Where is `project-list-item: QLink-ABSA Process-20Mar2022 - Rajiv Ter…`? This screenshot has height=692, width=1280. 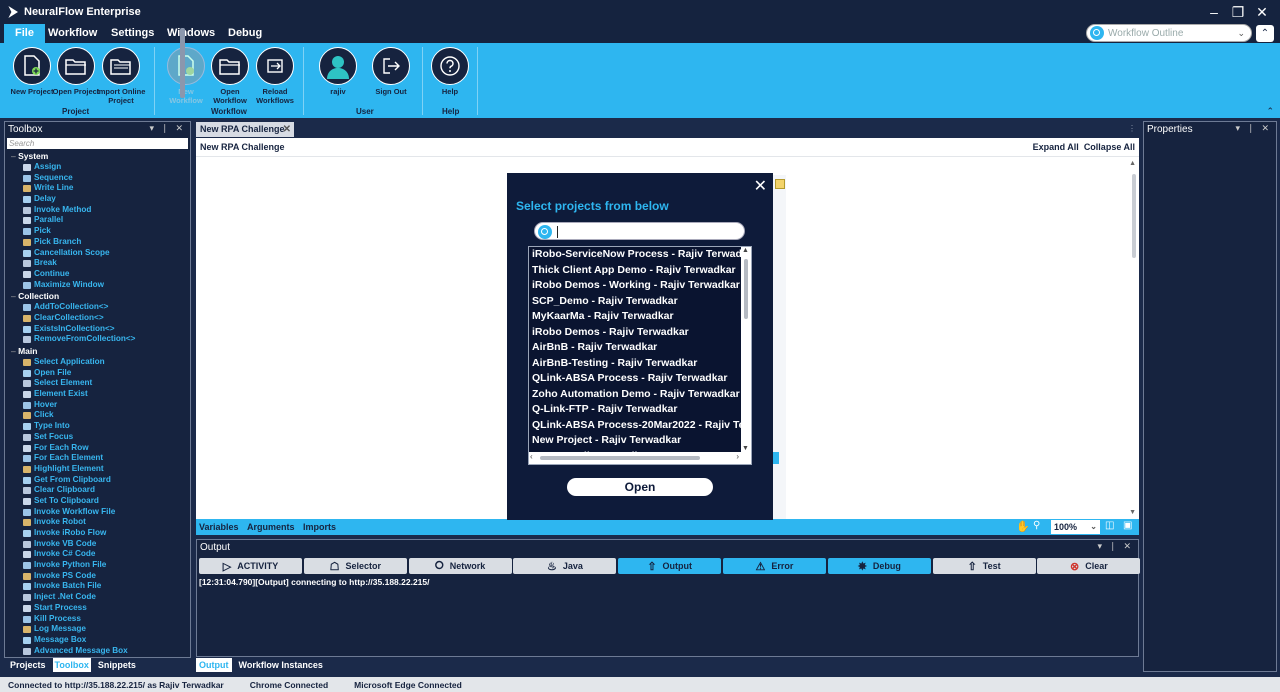 project-list-item: QLink-ABSA Process-20Mar2022 - Rajiv Ter… is located at coordinates (640, 426).